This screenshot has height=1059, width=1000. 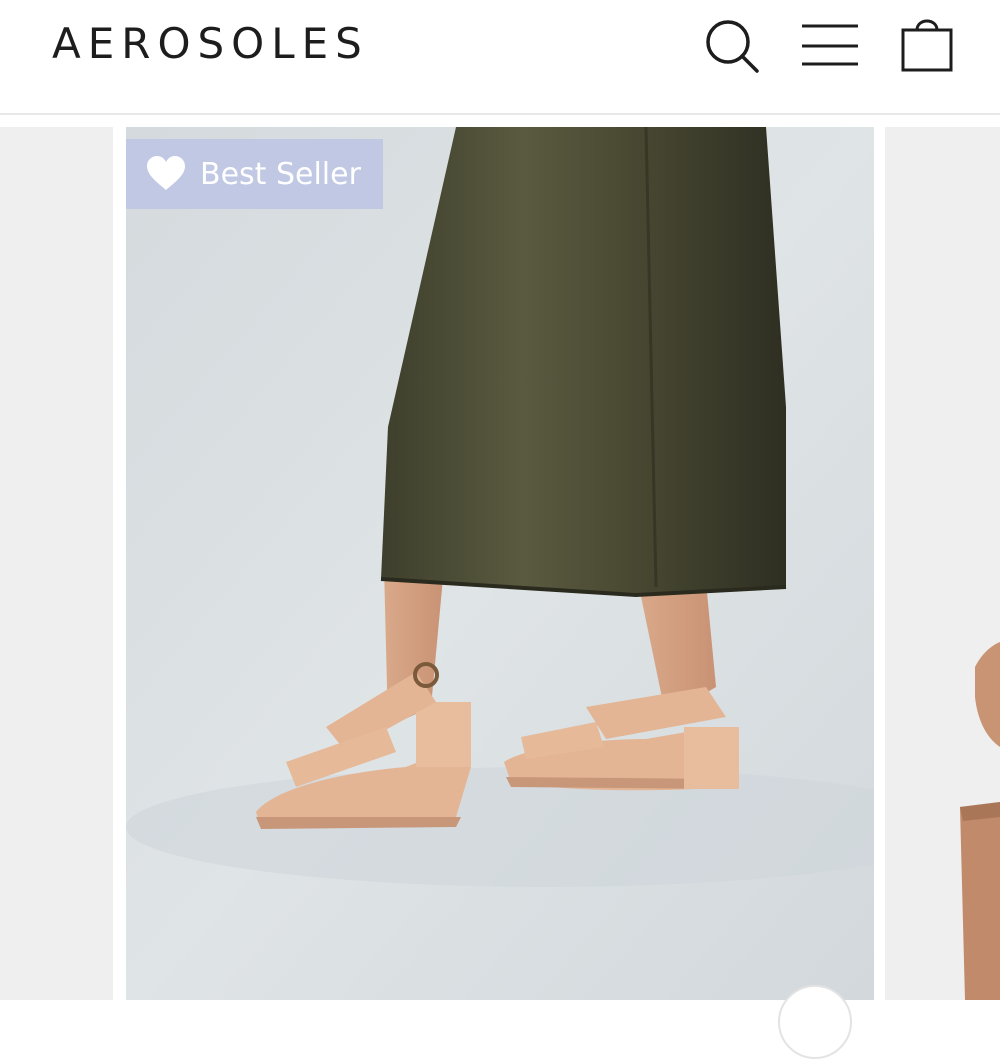 What do you see at coordinates (56, 563) in the screenshot?
I see `previous-slide-peek` at bounding box center [56, 563].